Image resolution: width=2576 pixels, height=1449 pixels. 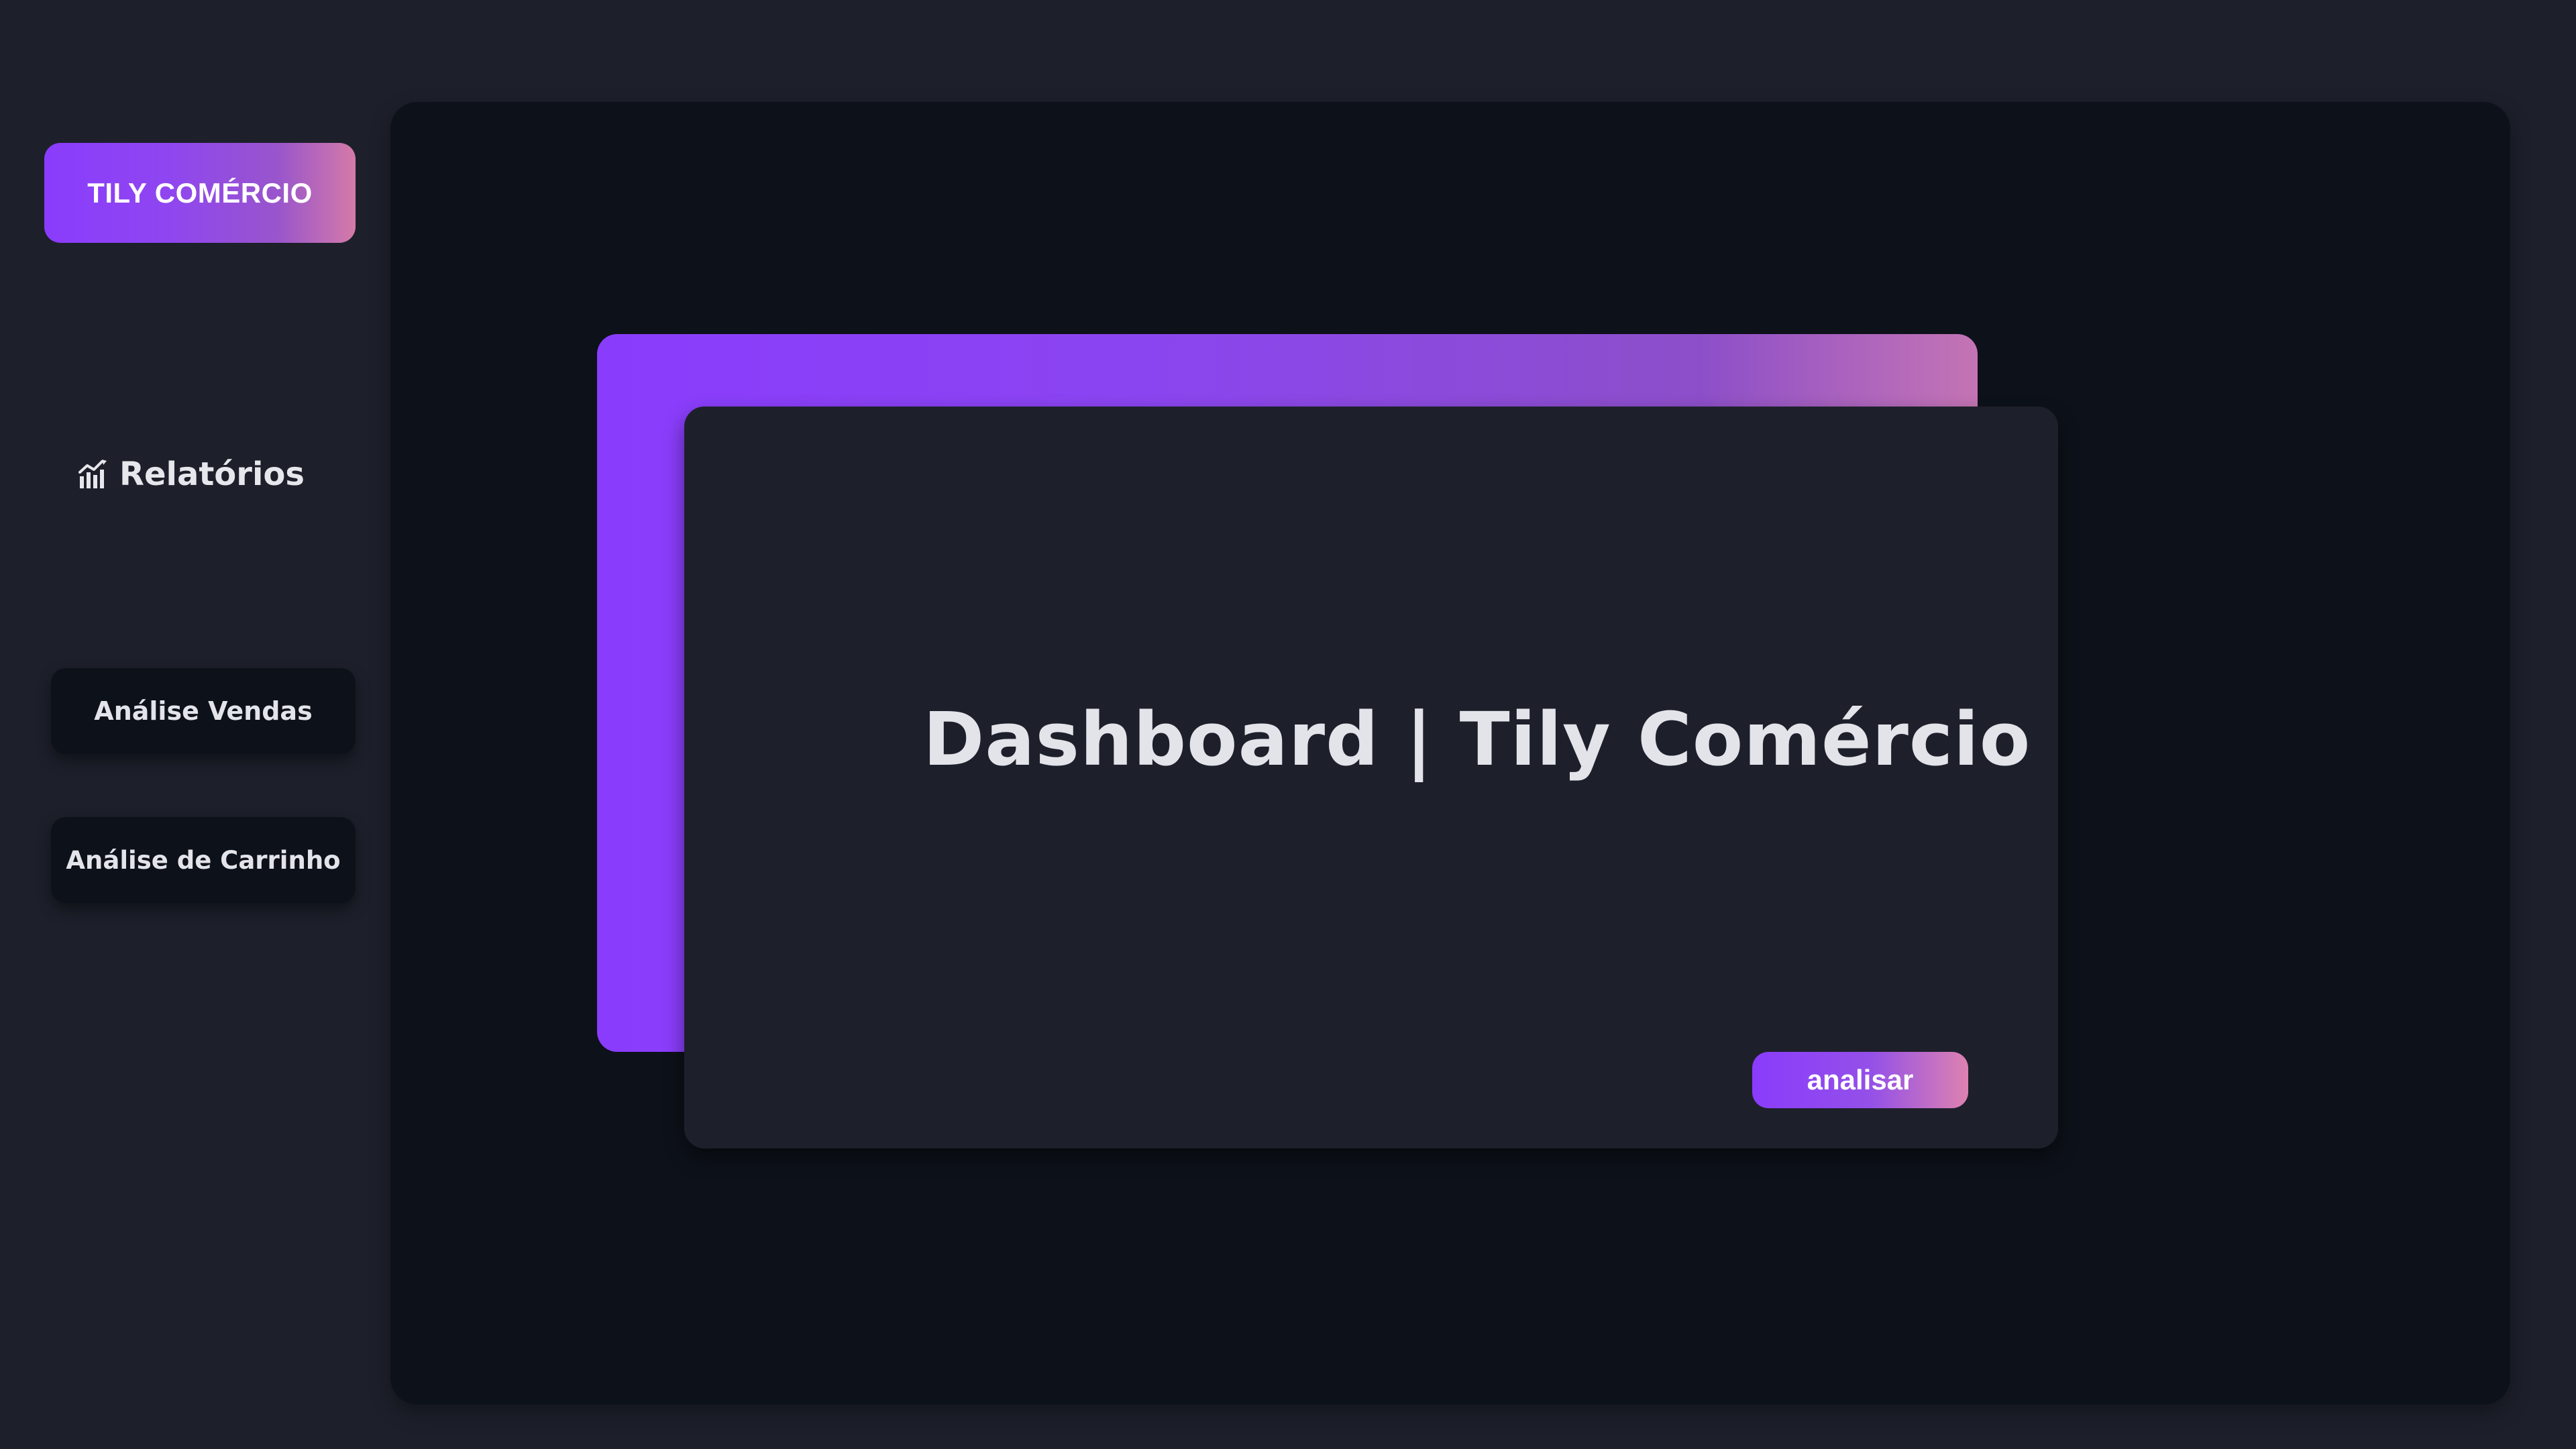 I want to click on analyze-button: analisar, so click(x=1860, y=1080).